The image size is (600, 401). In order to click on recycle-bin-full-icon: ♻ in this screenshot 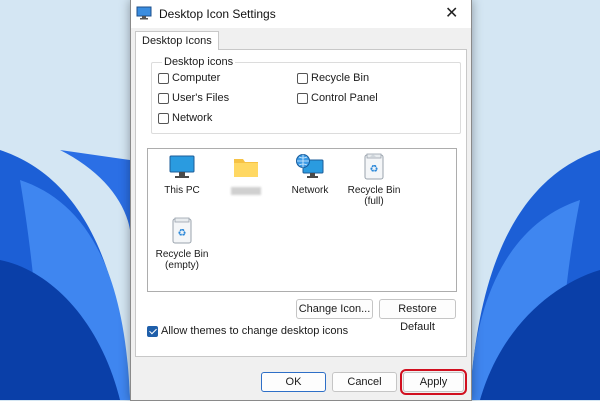, I will do `click(374, 166)`.